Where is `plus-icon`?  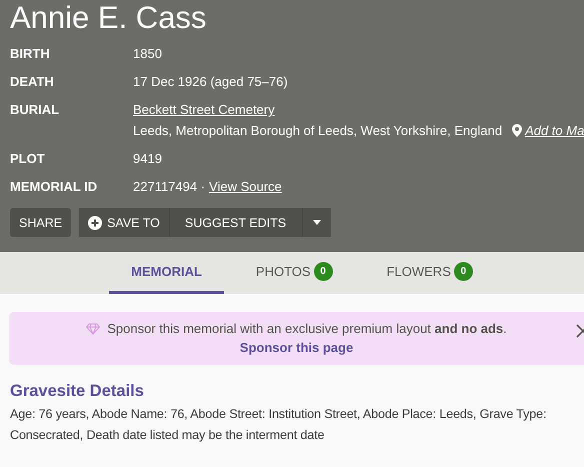
plus-icon is located at coordinates (95, 223).